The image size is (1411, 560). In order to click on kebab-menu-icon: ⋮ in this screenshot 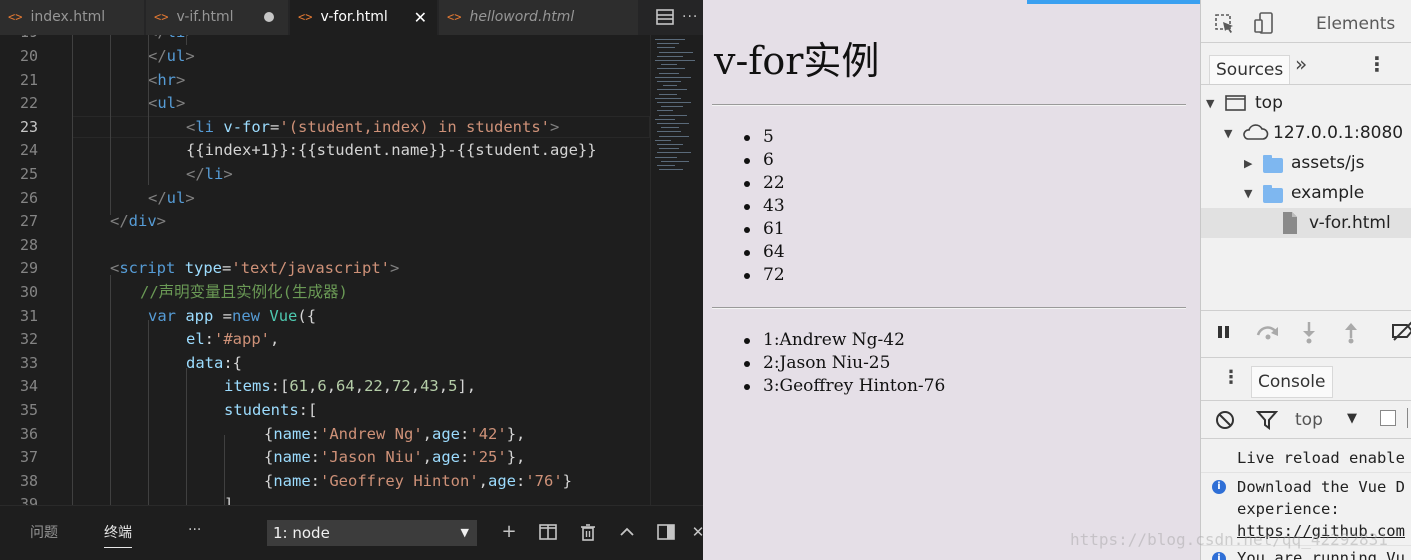, I will do `click(1377, 64)`.